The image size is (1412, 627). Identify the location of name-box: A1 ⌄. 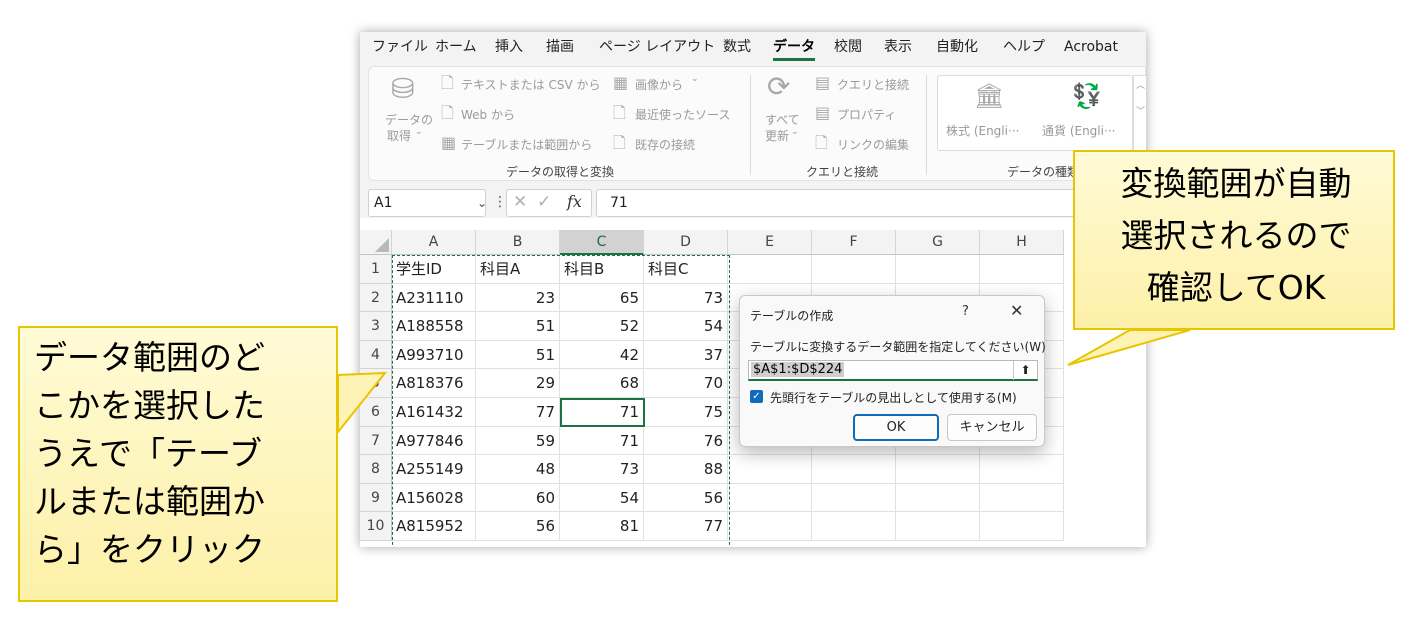
(427, 203).